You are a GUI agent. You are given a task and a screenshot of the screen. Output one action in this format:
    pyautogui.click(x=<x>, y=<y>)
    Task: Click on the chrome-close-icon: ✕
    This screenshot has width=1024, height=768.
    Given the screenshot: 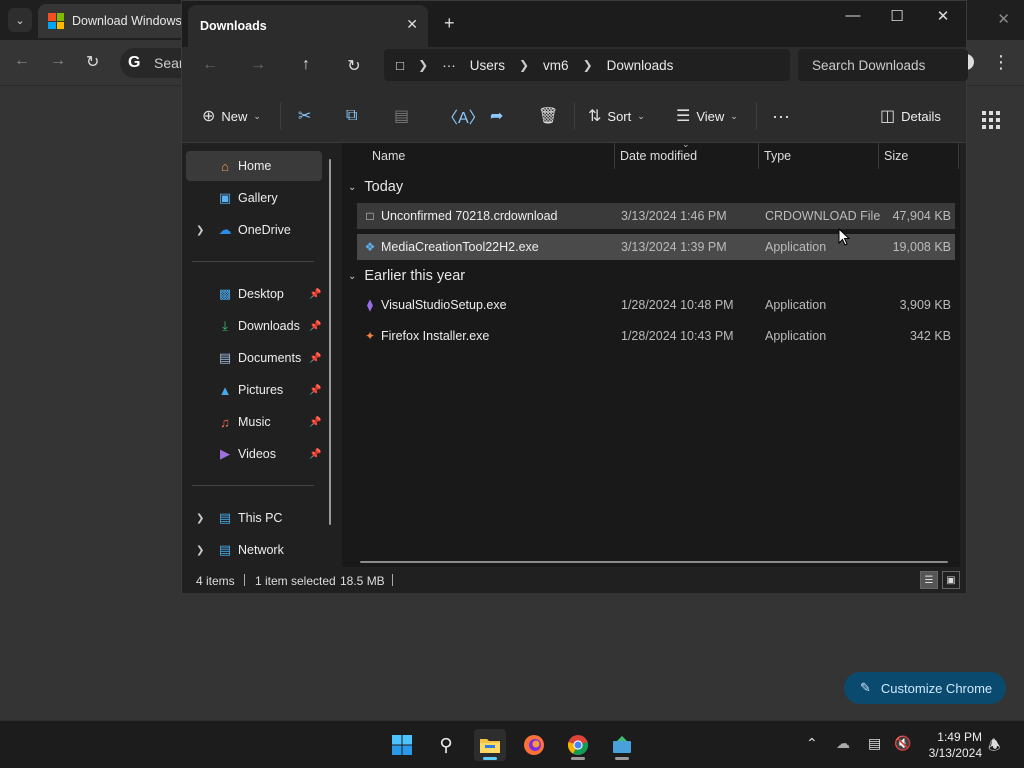 What is the action you would take?
    pyautogui.click(x=1003, y=19)
    